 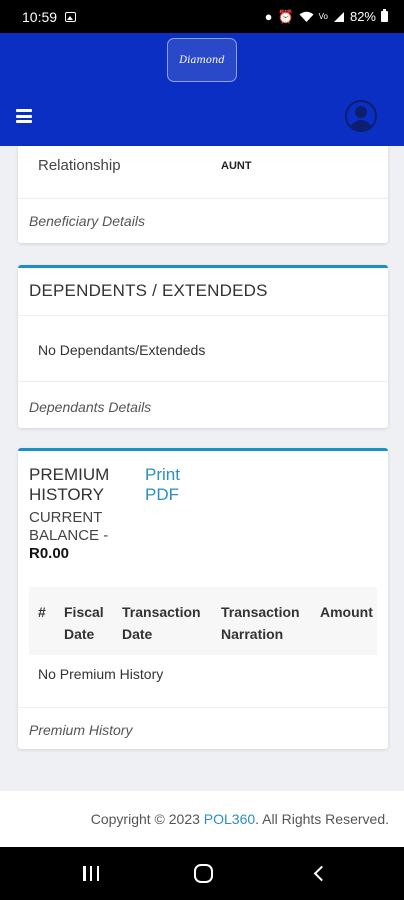 What do you see at coordinates (321, 873) in the screenshot?
I see `back-icon` at bounding box center [321, 873].